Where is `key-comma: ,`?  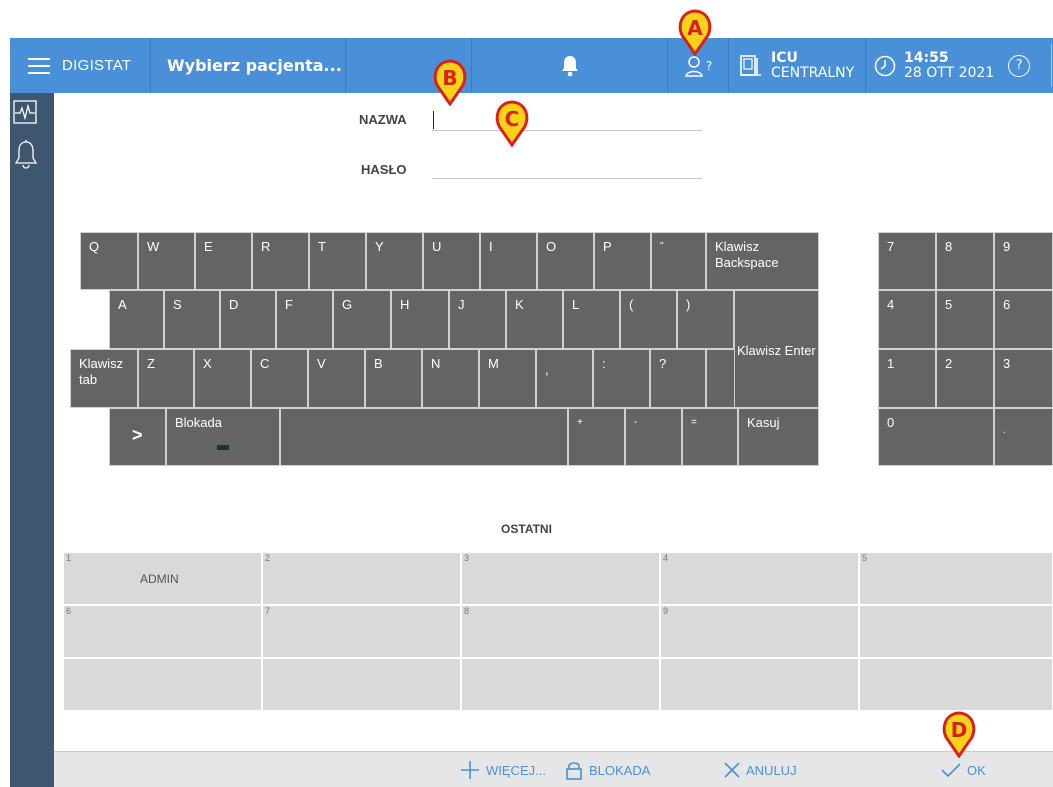 key-comma: , is located at coordinates (564, 378).